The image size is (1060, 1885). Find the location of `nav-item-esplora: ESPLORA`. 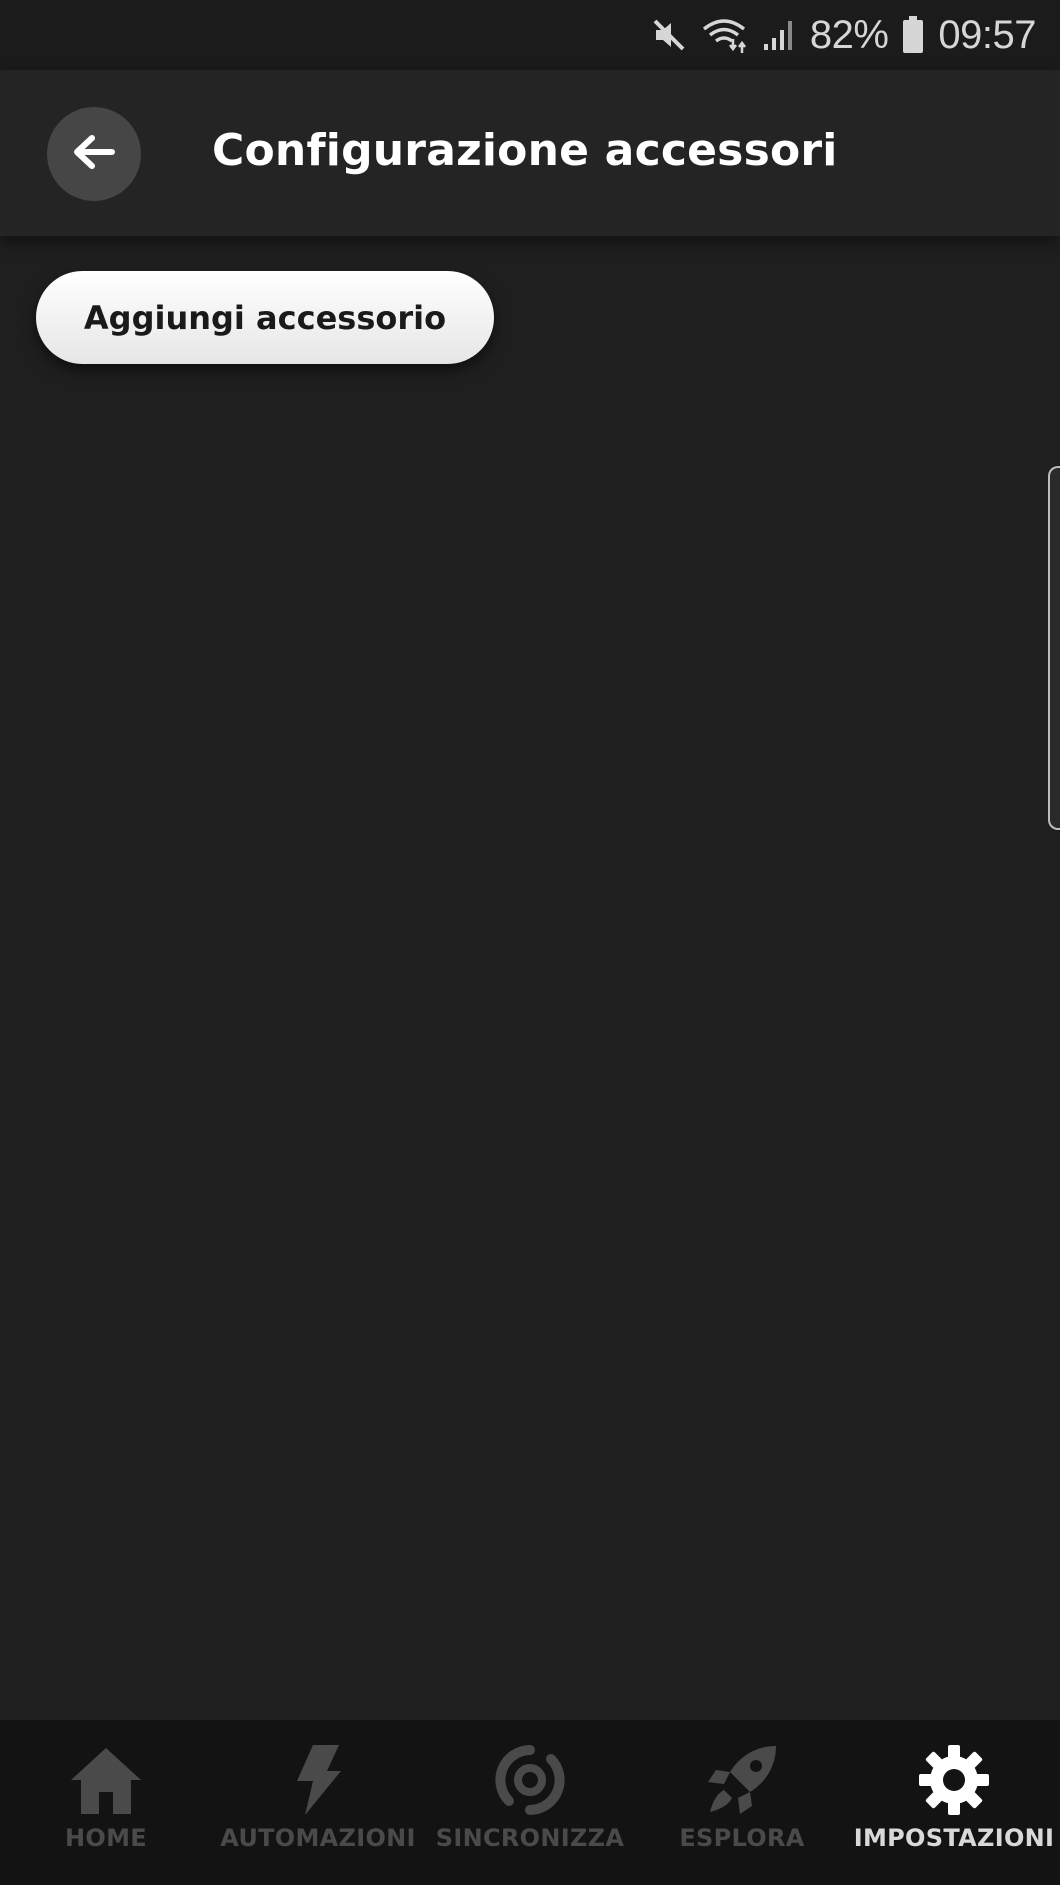

nav-item-esplora: ESPLORA is located at coordinates (742, 1802).